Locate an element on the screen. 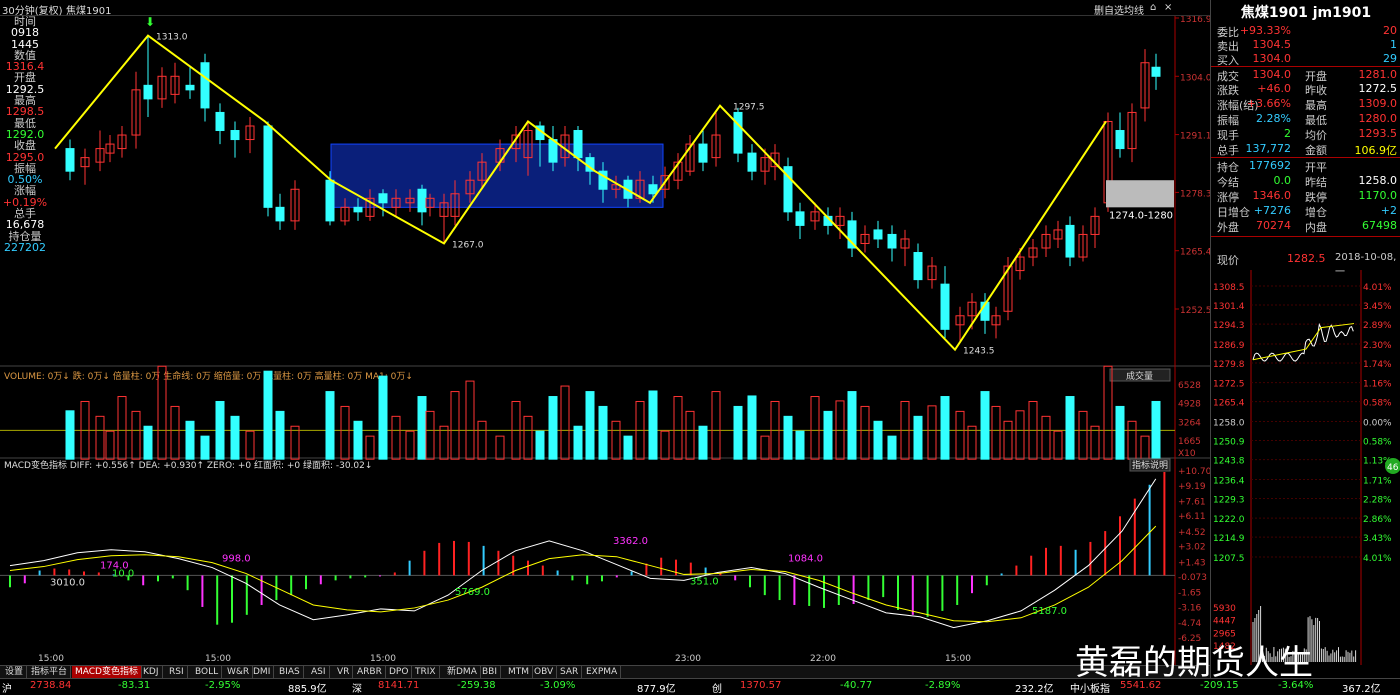 This screenshot has height=695, width=1400. quote-row: 振幅 2.28% 最低 1280.0 is located at coordinates (1307, 119).